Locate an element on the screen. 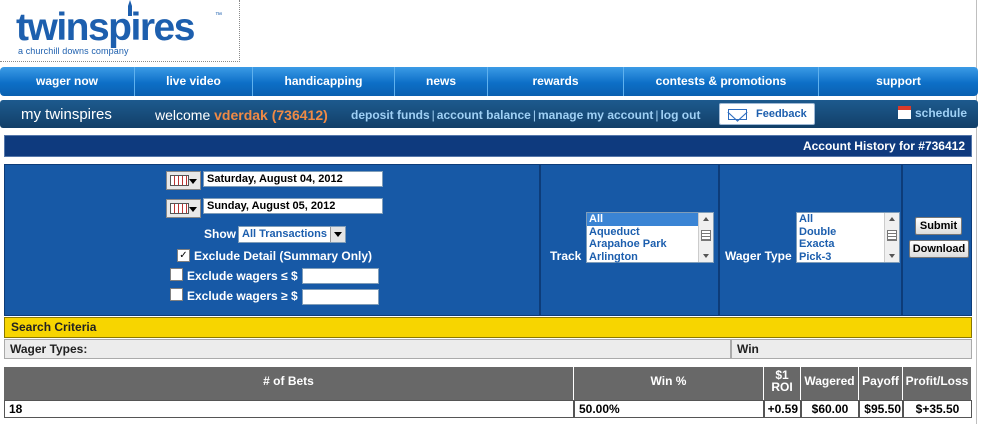 This screenshot has width=982, height=424. show-select-value: All Transactions is located at coordinates (284, 234).